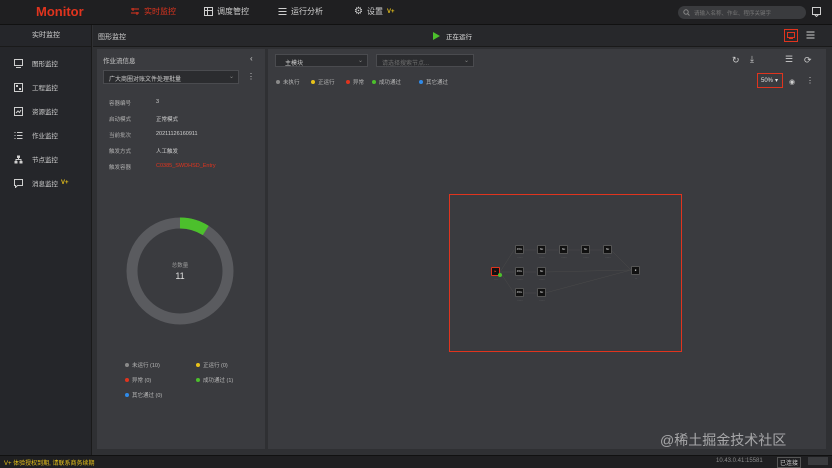 The image size is (832, 468). I want to click on field-current-batch: 当前批次 20211126160911, so click(153, 135).